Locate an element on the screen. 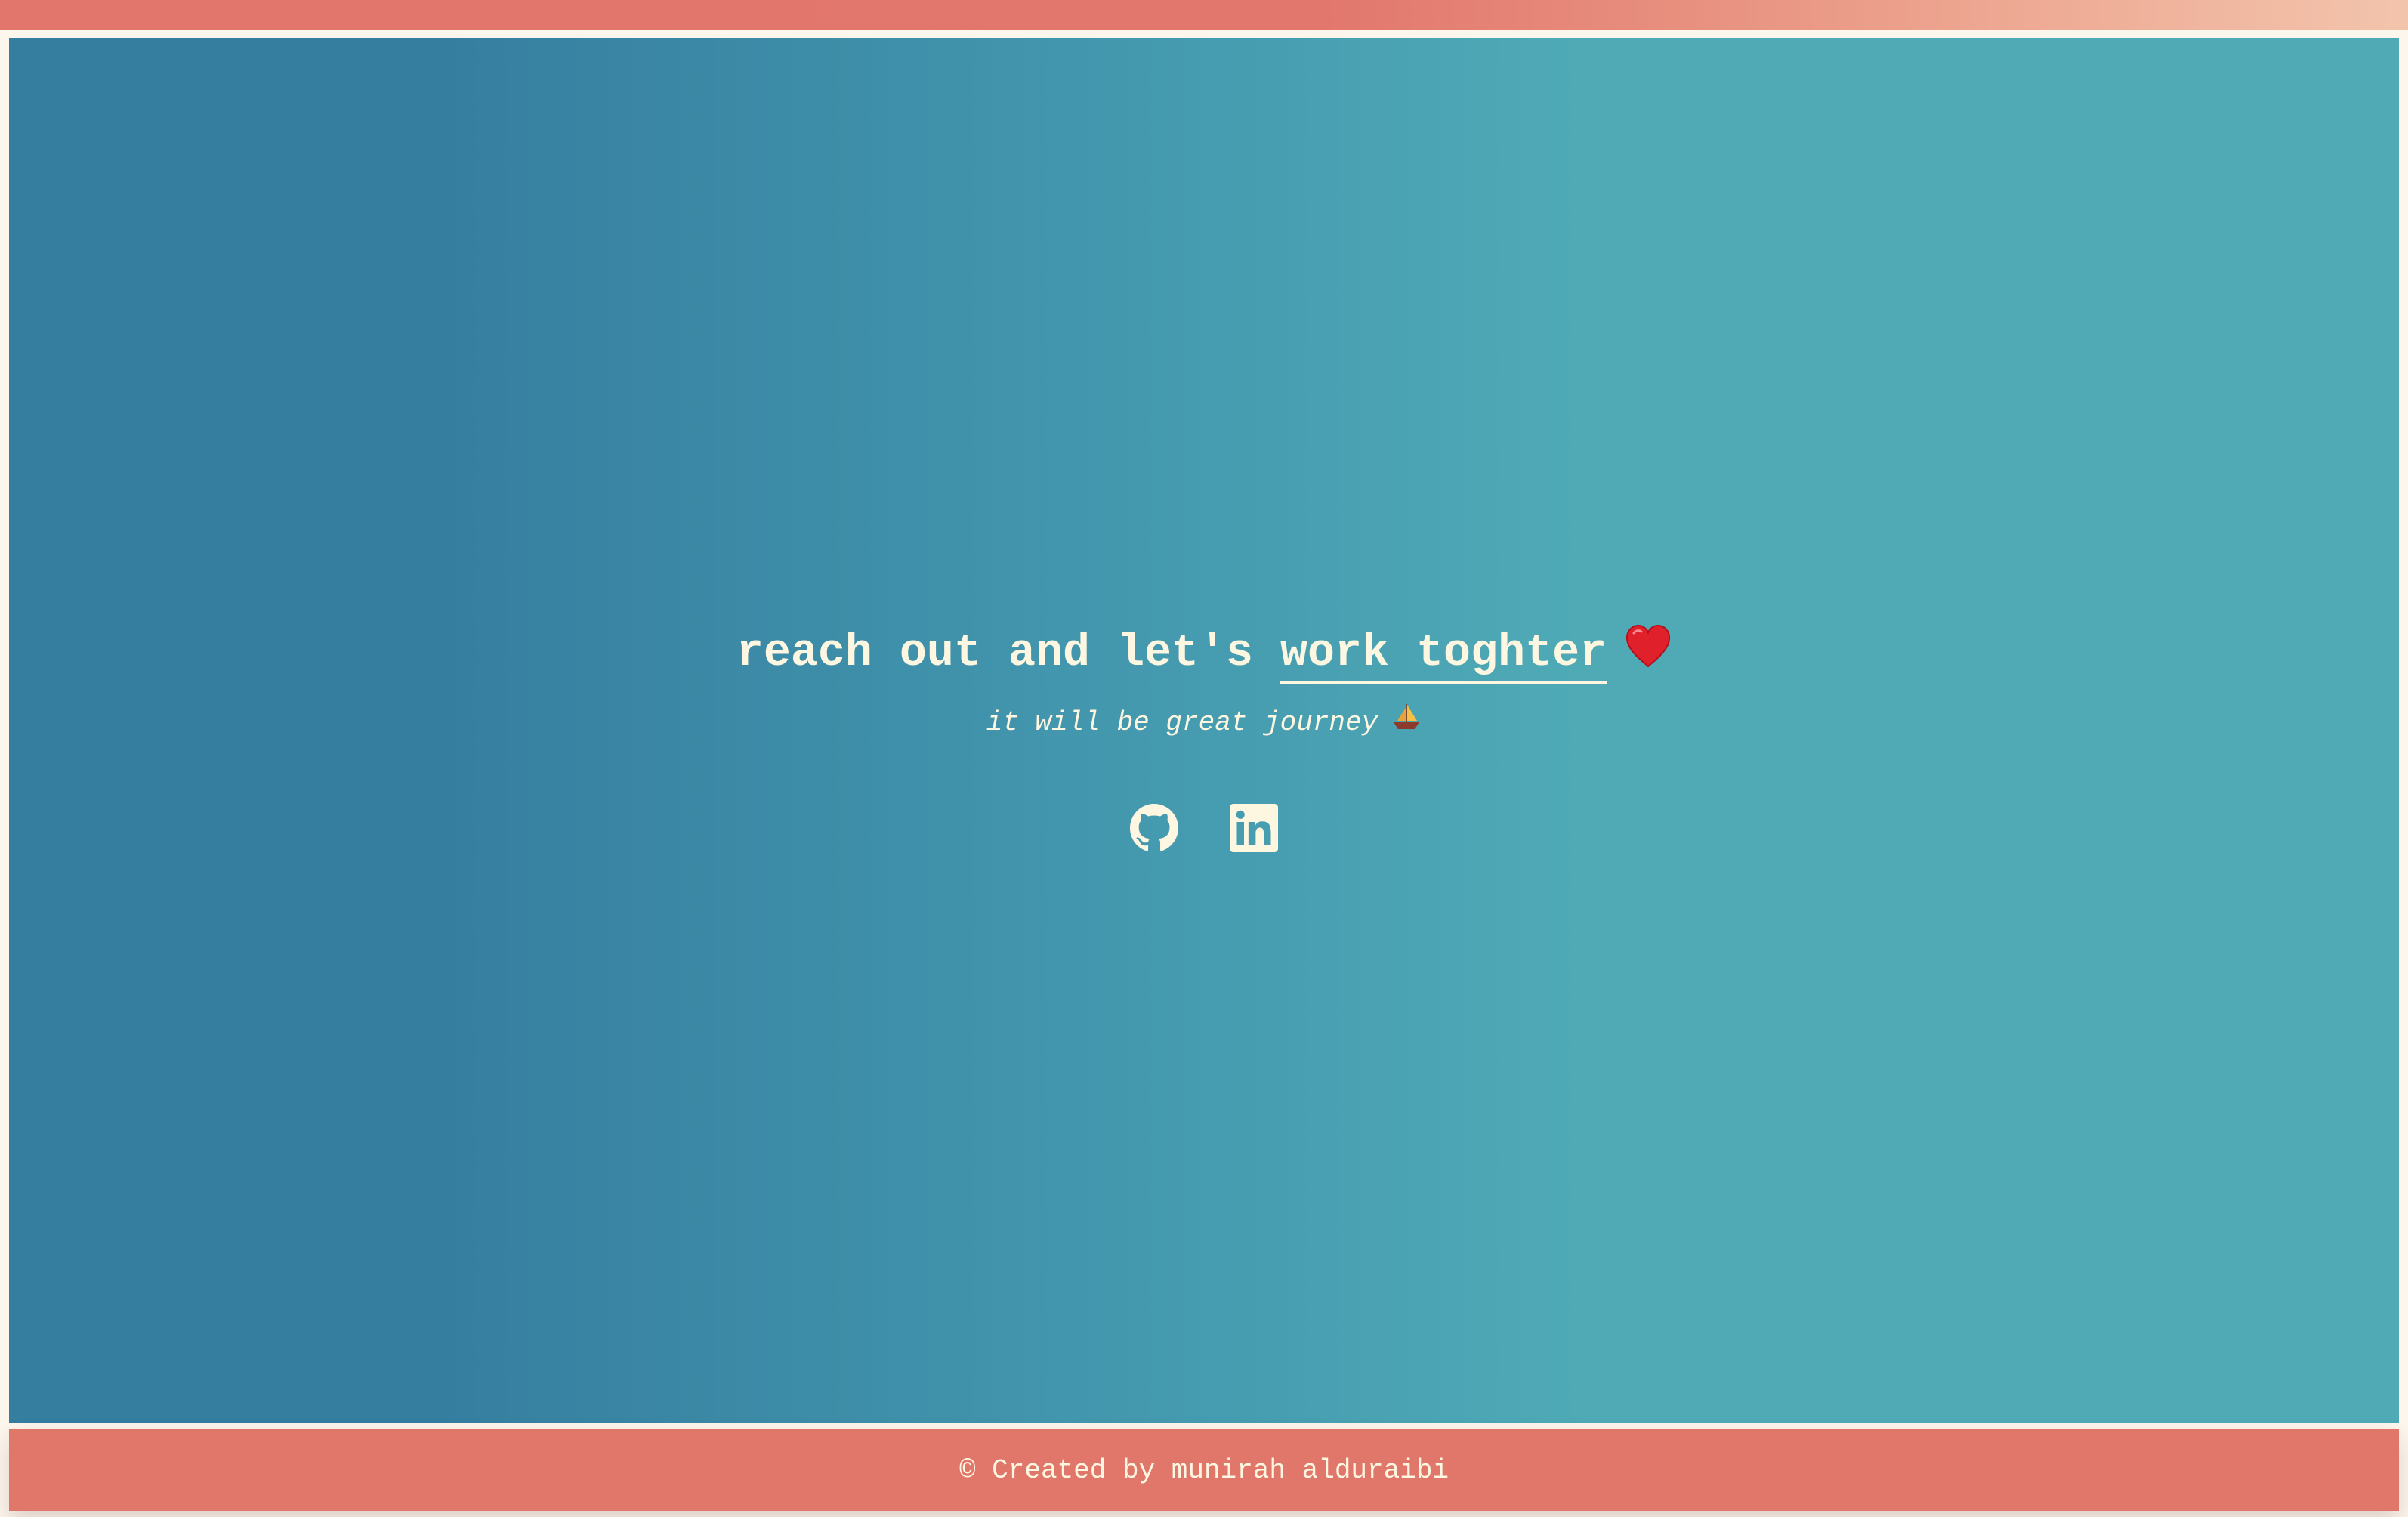 The image size is (2408, 1517). github-icon is located at coordinates (1154, 828).